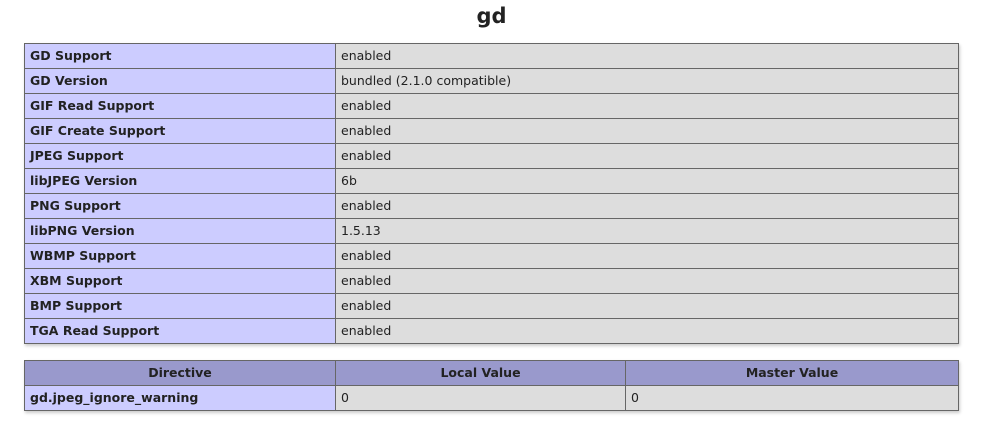 This screenshot has width=983, height=426. Describe the element at coordinates (491, 16) in the screenshot. I see `module-title: gd` at that location.